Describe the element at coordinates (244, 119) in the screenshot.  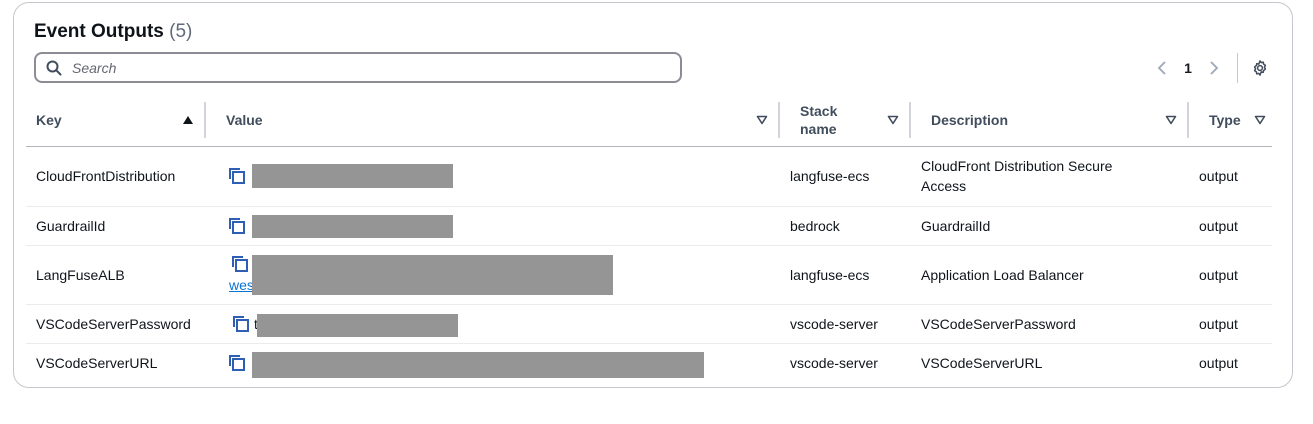
I see `column-header-label: Value` at that location.